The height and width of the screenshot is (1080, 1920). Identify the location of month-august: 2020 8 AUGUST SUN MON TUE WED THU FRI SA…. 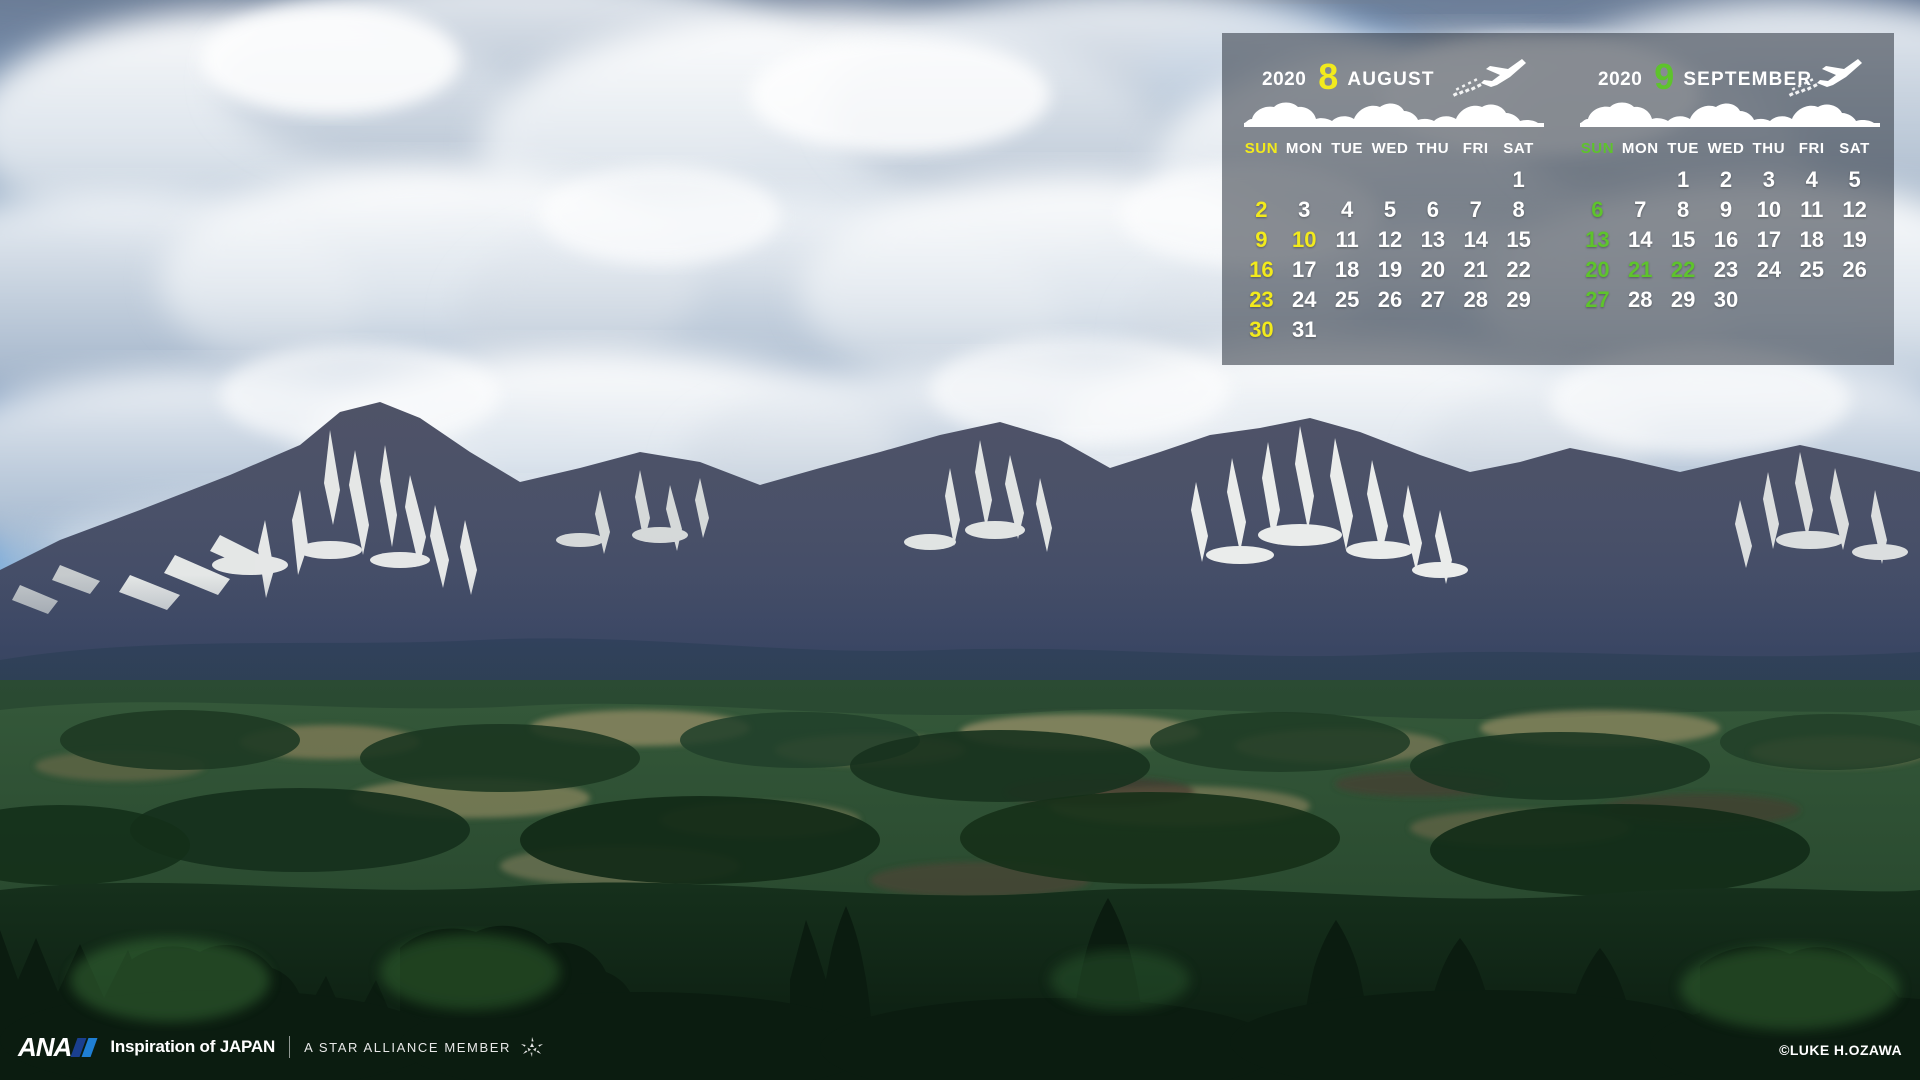
(1390, 210).